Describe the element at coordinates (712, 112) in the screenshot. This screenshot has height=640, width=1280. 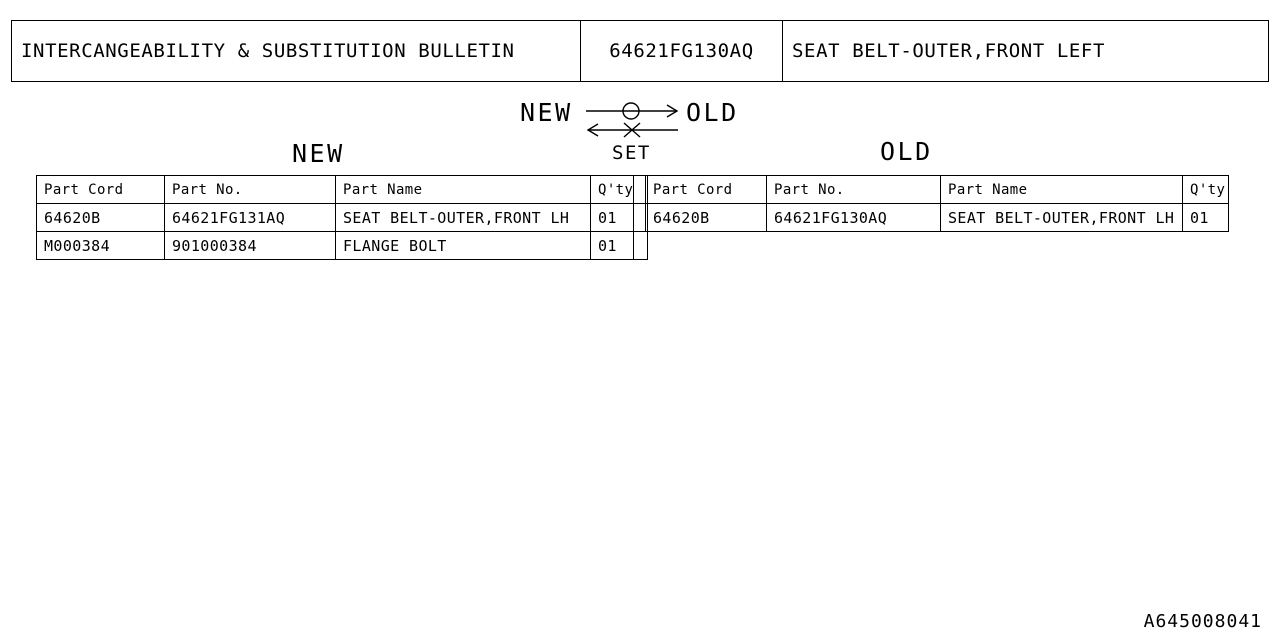
I see `legend-old-label: OLD` at that location.